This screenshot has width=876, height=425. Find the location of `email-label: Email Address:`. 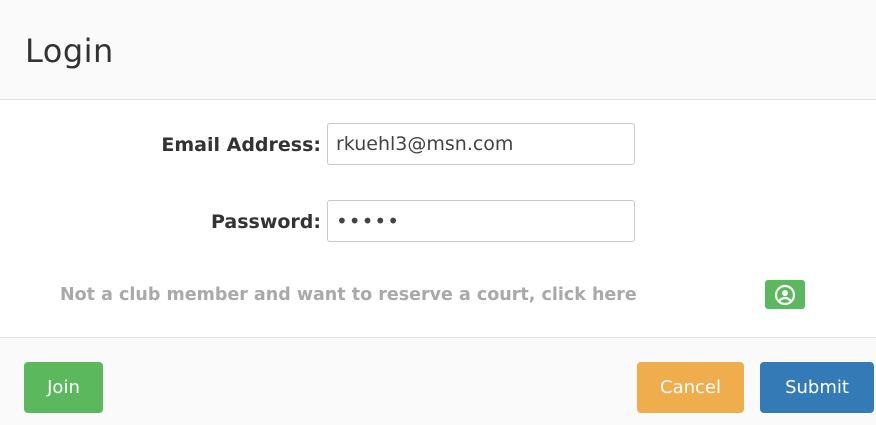

email-label: Email Address: is located at coordinates (241, 145).